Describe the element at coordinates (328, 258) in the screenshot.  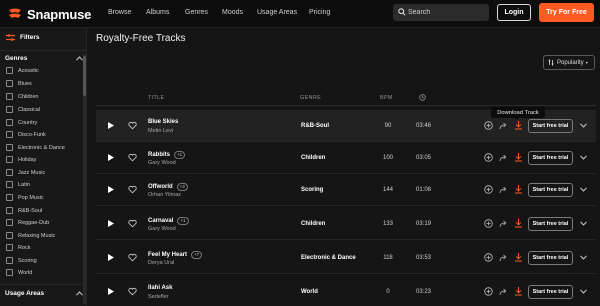
I see `track-genre: Electronic & Dance` at that location.